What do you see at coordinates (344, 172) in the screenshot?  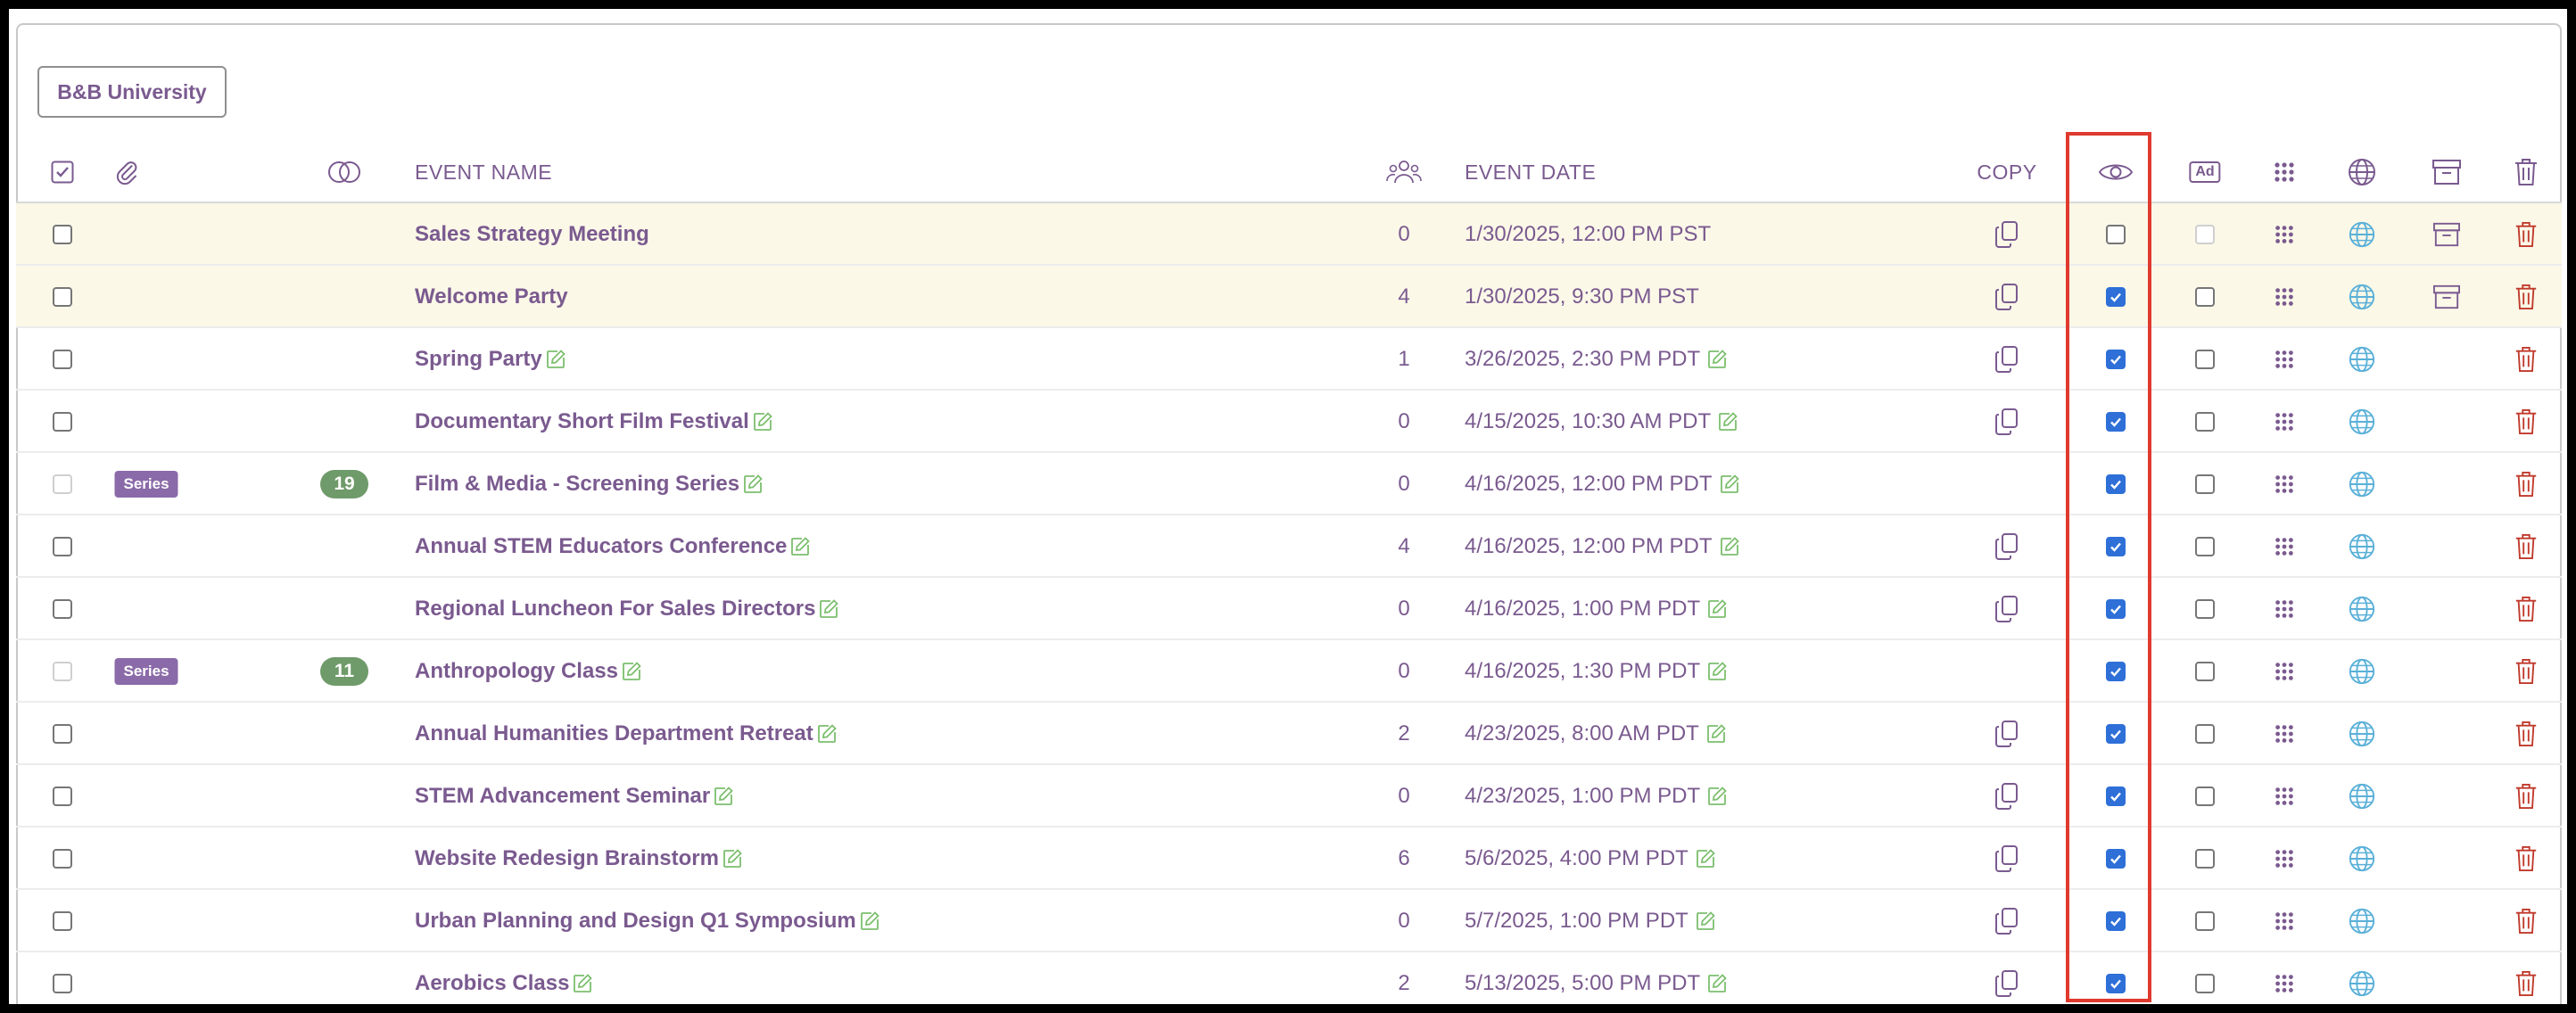 I see `series-column-header` at bounding box center [344, 172].